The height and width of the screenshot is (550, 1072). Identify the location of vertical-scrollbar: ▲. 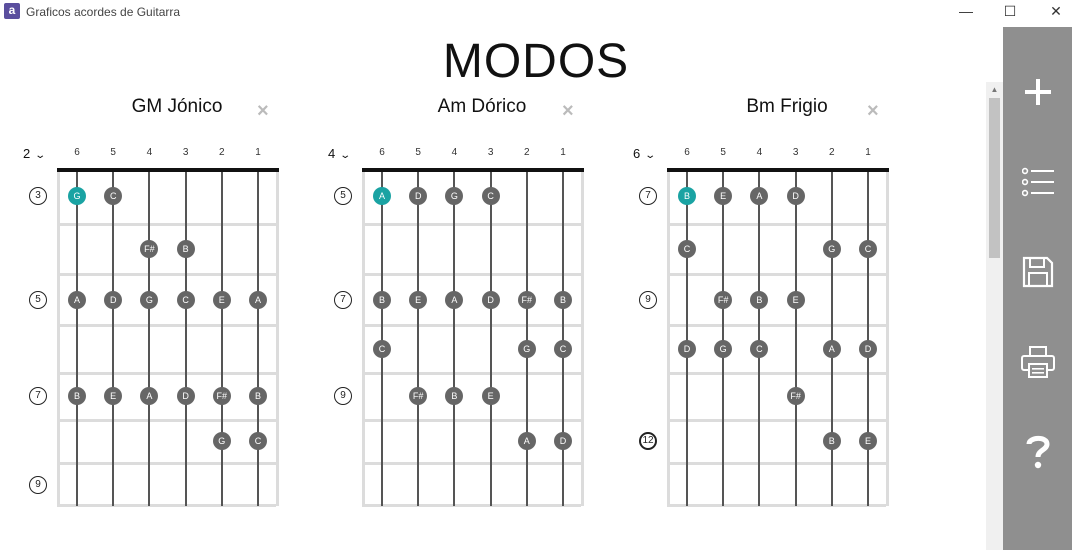
(994, 316).